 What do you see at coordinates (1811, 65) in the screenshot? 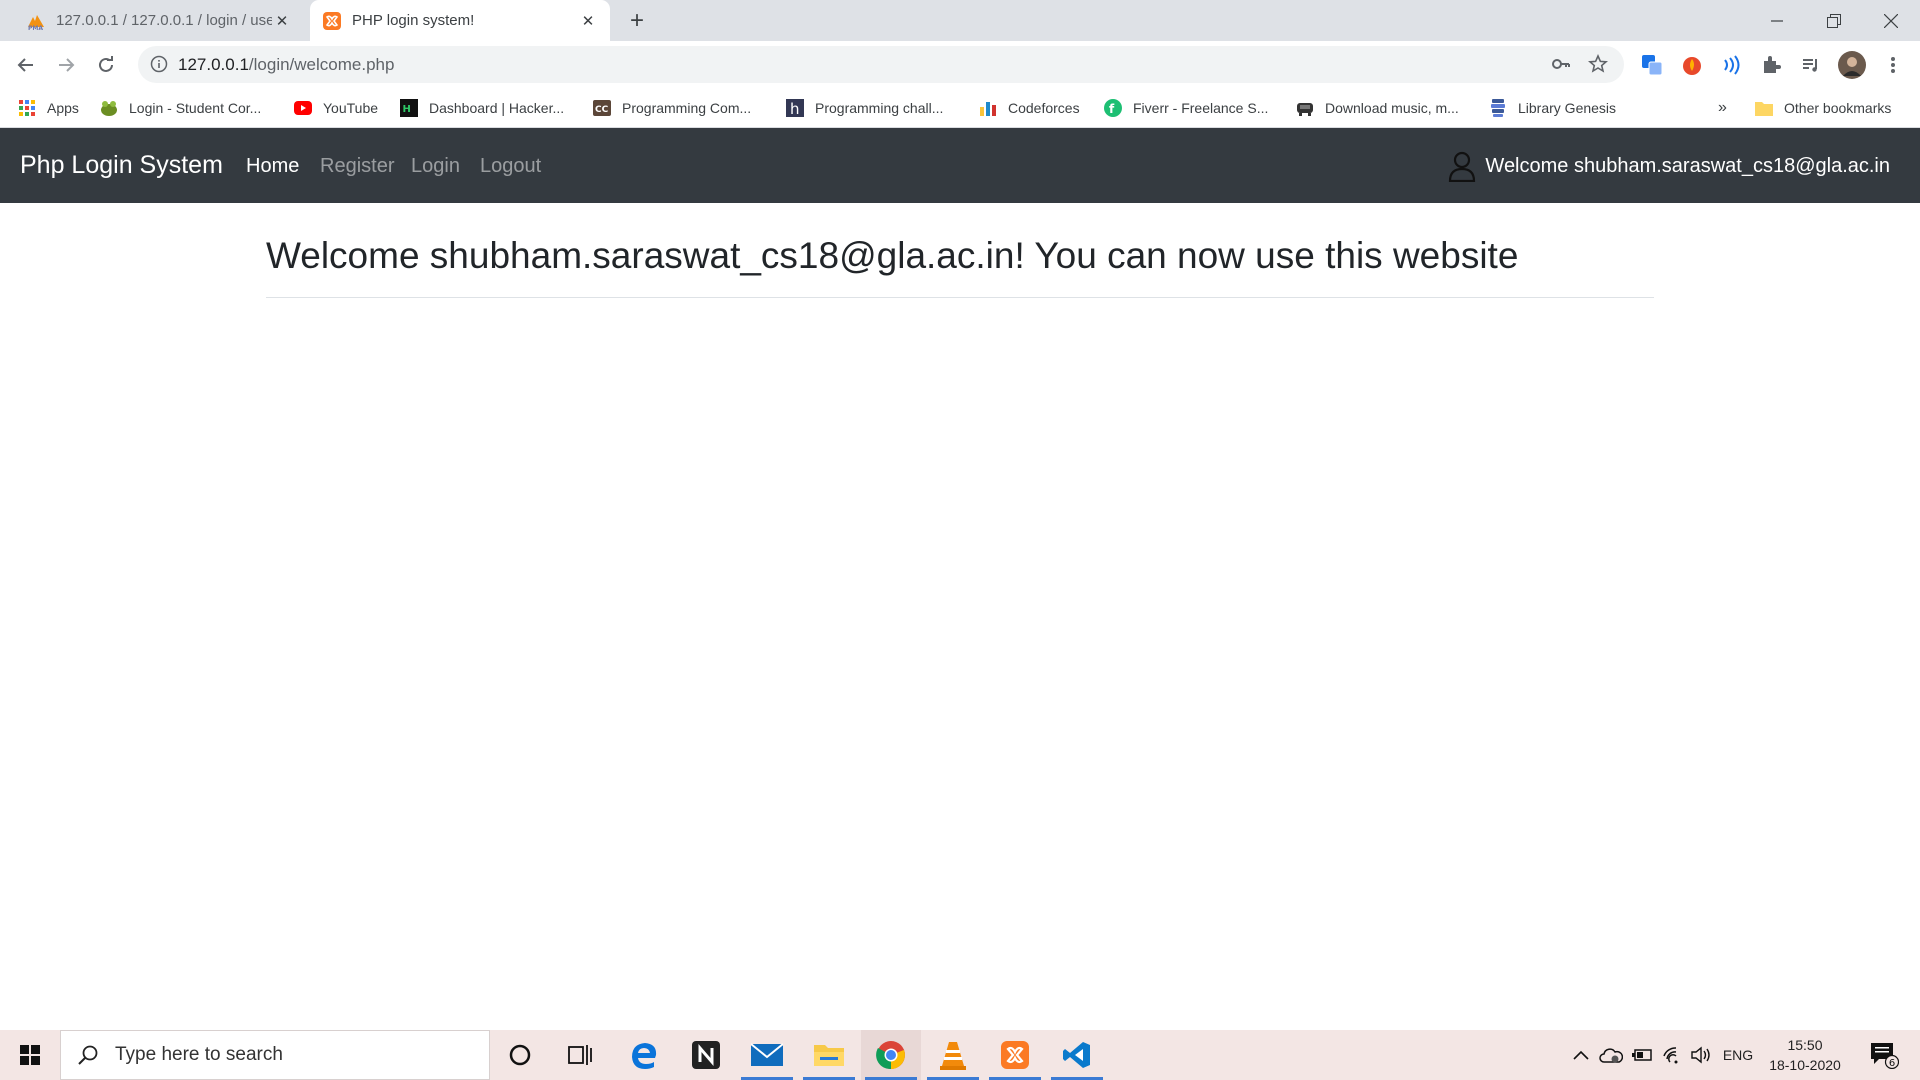
I see `media-playlist-icon` at bounding box center [1811, 65].